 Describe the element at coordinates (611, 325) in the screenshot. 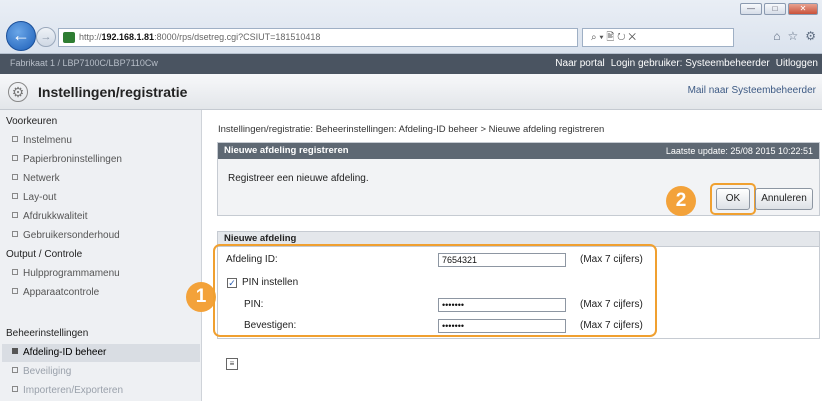

I see `confirm-hint: (Max 7 cijfers)` at that location.